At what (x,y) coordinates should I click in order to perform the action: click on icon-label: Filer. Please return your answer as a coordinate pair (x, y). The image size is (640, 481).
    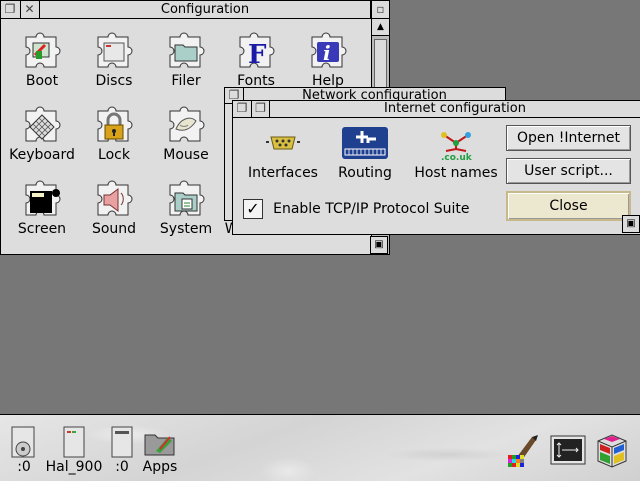
    Looking at the image, I should click on (186, 81).